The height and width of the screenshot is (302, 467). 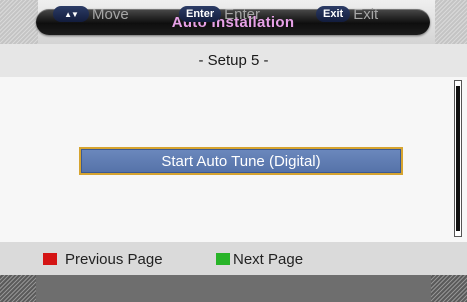 I want to click on exit-hint: Exit Exit, so click(x=347, y=14).